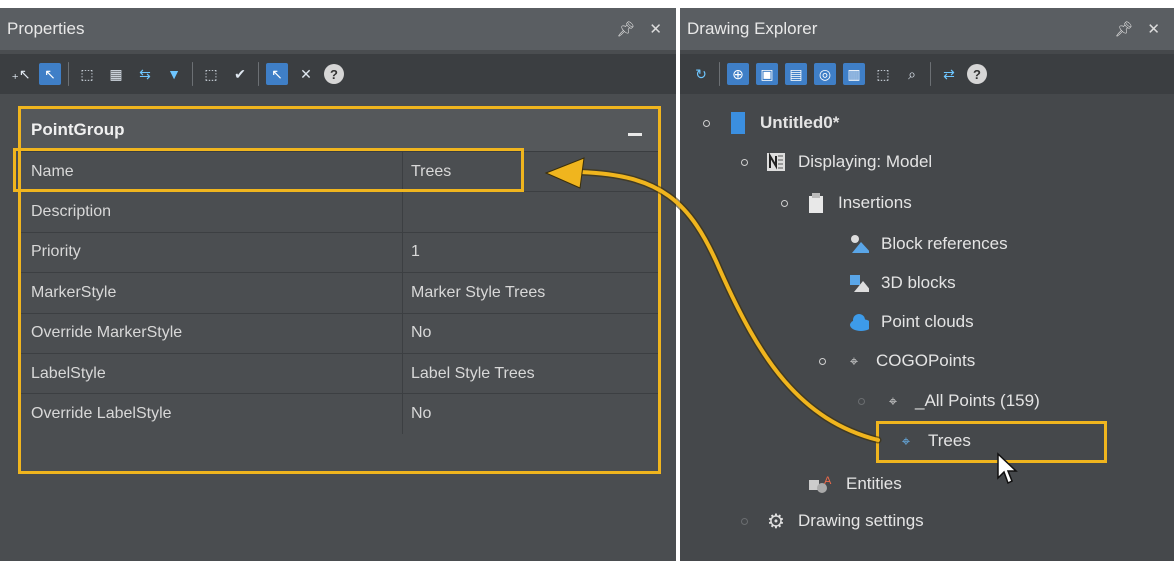  I want to click on tree-node-label: Untitled0*, so click(800, 122).